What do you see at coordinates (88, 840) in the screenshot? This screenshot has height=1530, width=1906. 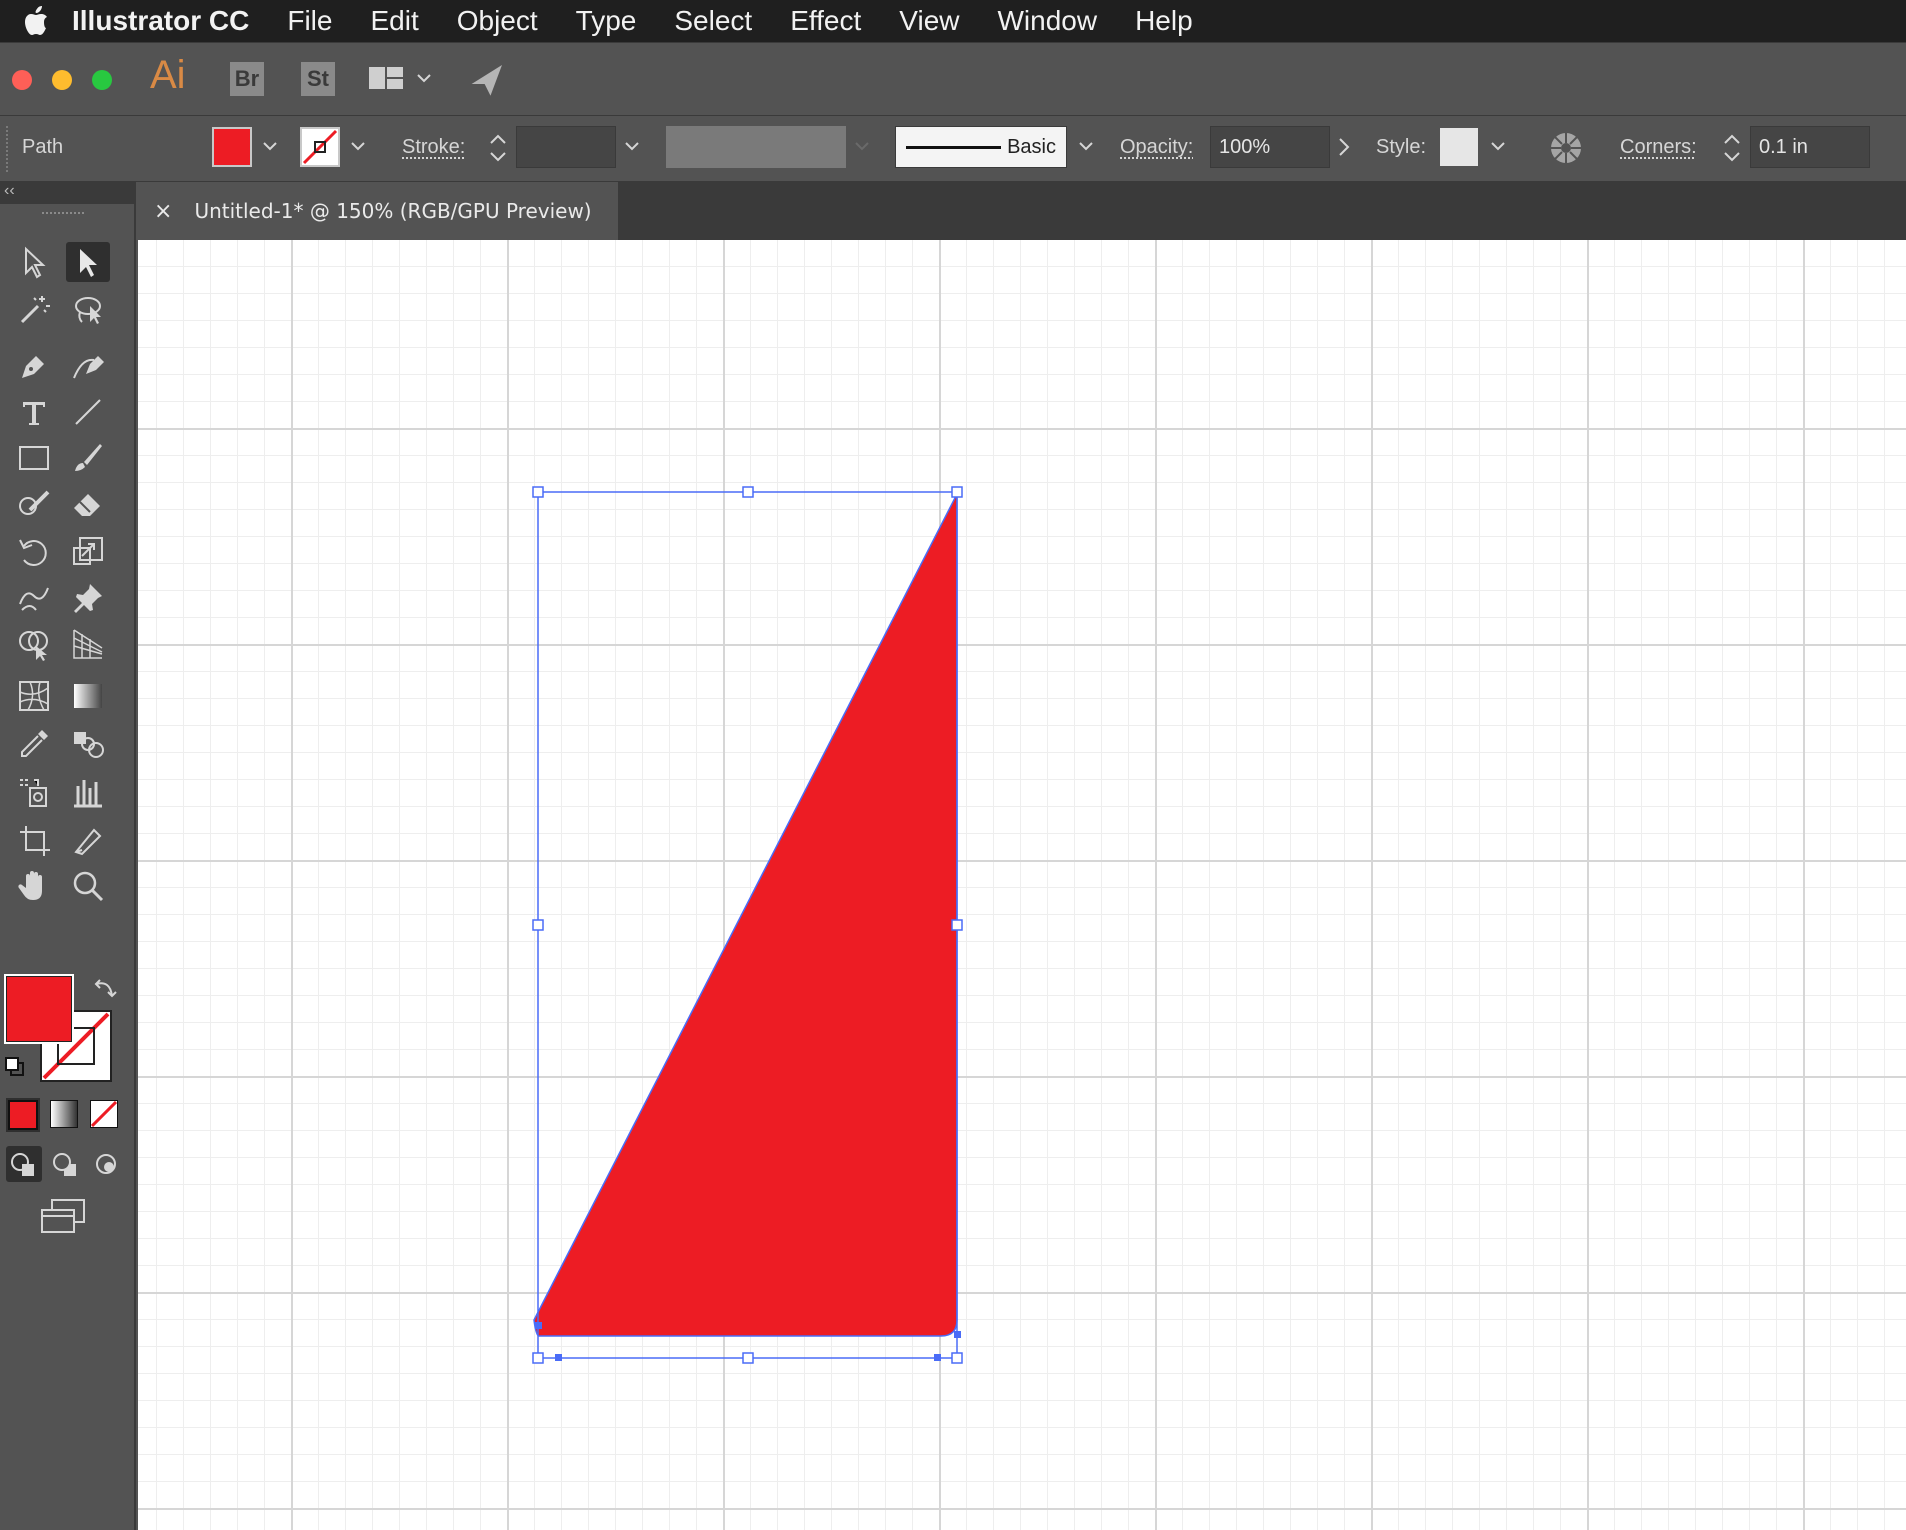 I see `slice-tool` at bounding box center [88, 840].